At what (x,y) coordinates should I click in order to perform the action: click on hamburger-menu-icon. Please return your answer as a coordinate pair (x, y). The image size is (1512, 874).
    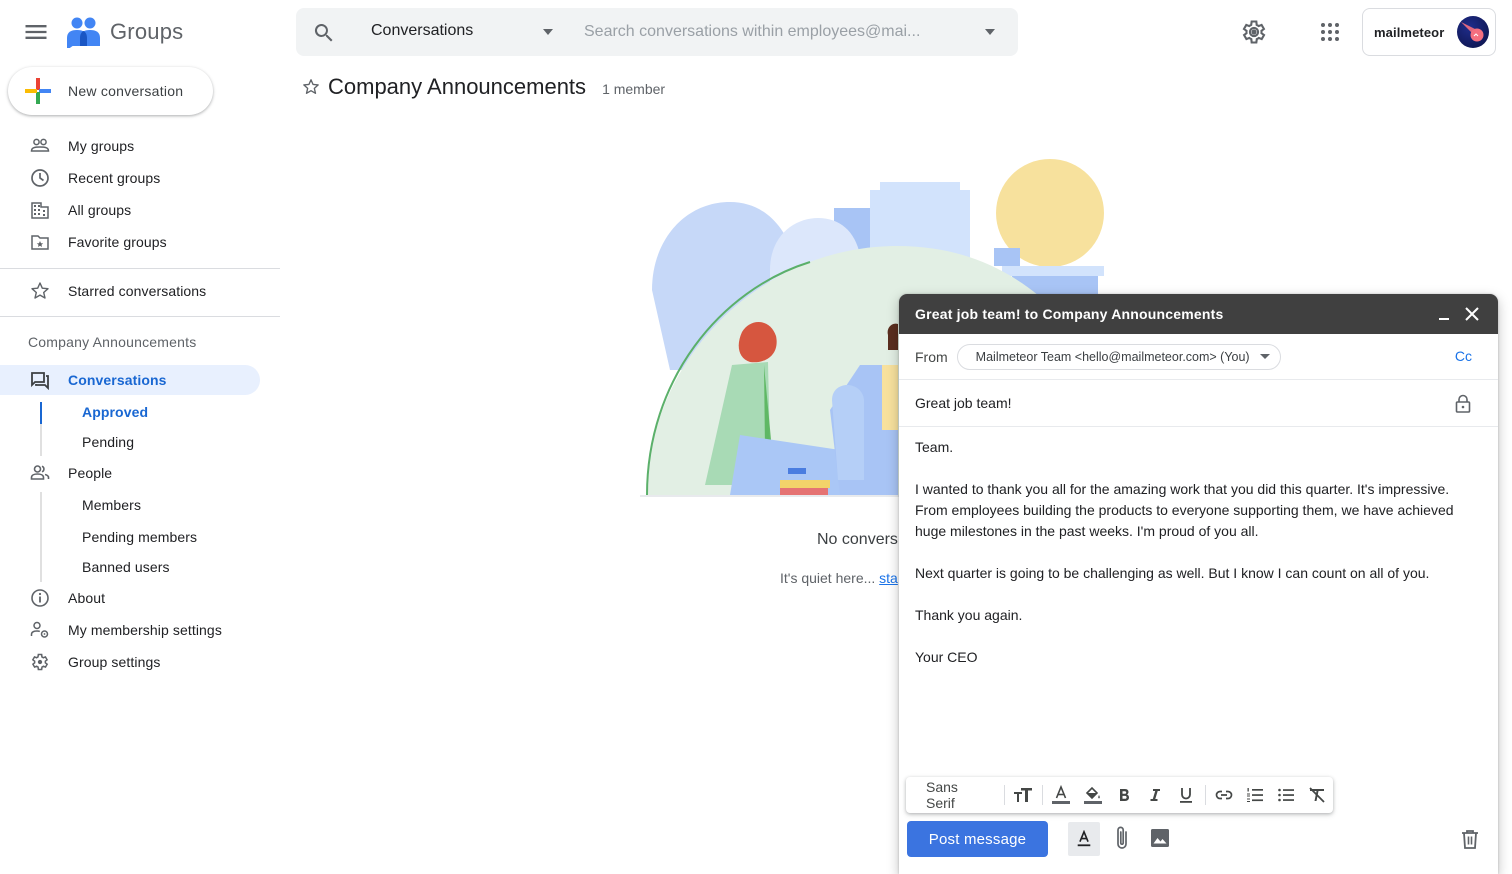
    Looking at the image, I should click on (36, 32).